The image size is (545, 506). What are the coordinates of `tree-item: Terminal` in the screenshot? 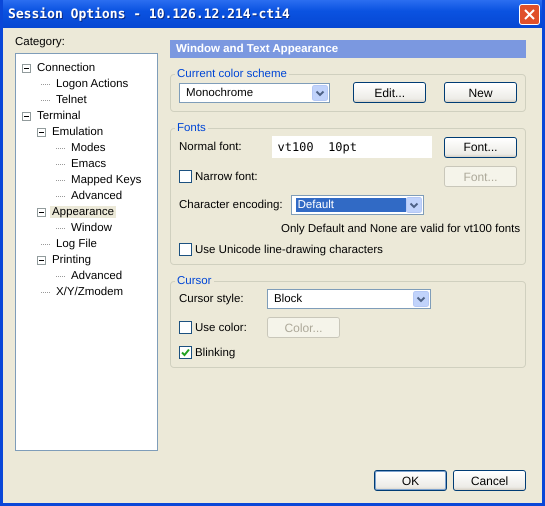 It's located at (58, 116).